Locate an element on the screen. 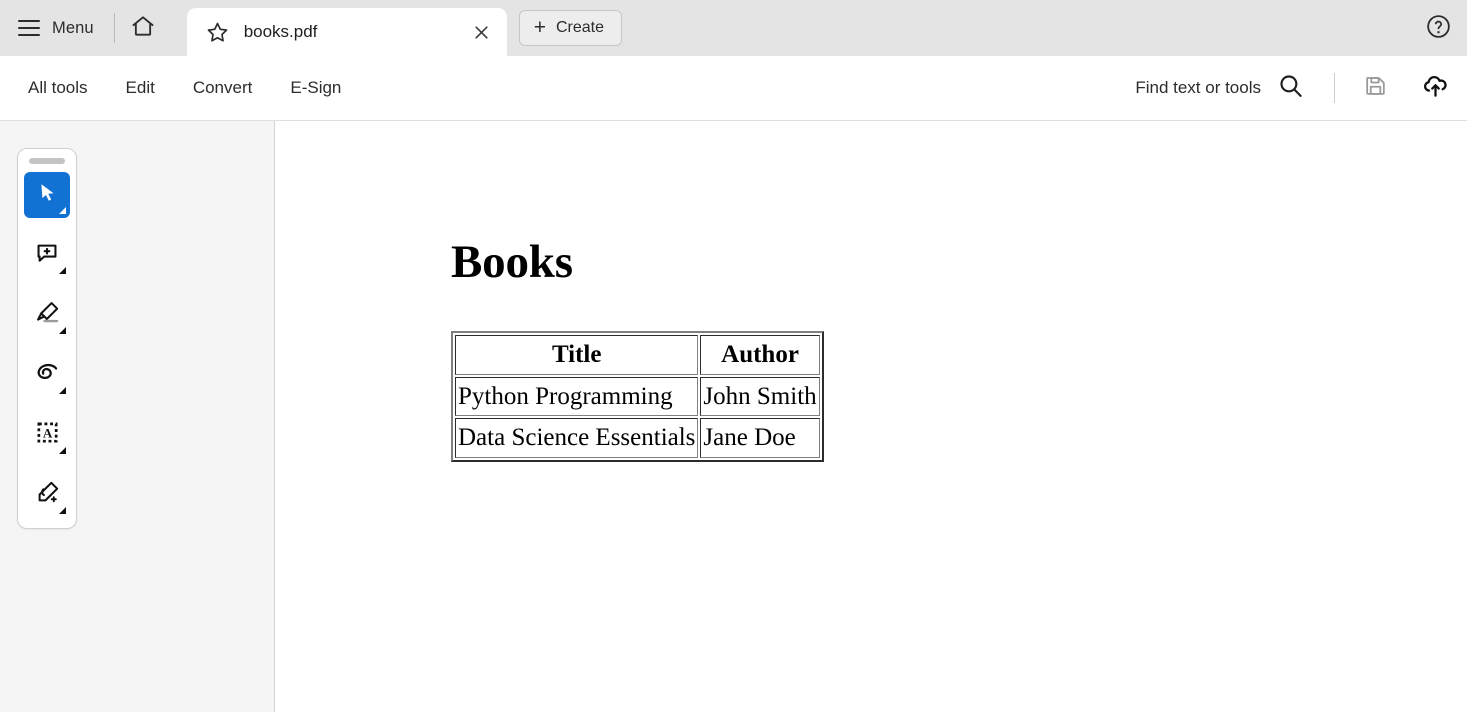 This screenshot has width=1467, height=712. command-bar-right: Find text or tools is located at coordinates (1291, 88).